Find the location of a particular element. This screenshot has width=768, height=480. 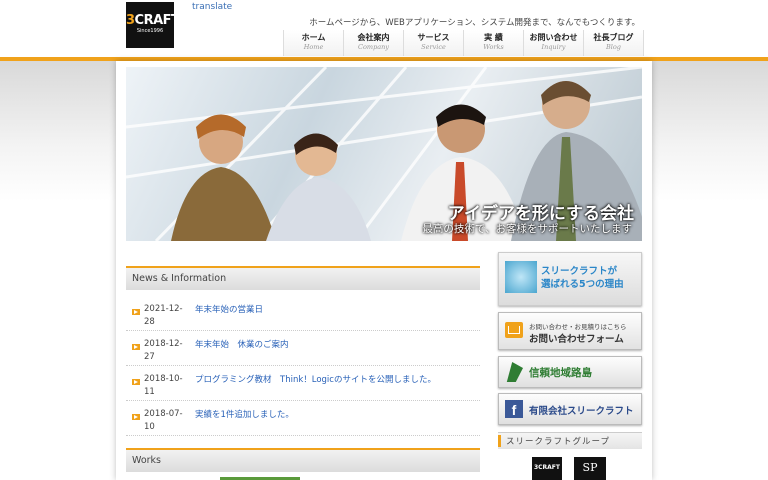

facebook-icon: f is located at coordinates (514, 409).